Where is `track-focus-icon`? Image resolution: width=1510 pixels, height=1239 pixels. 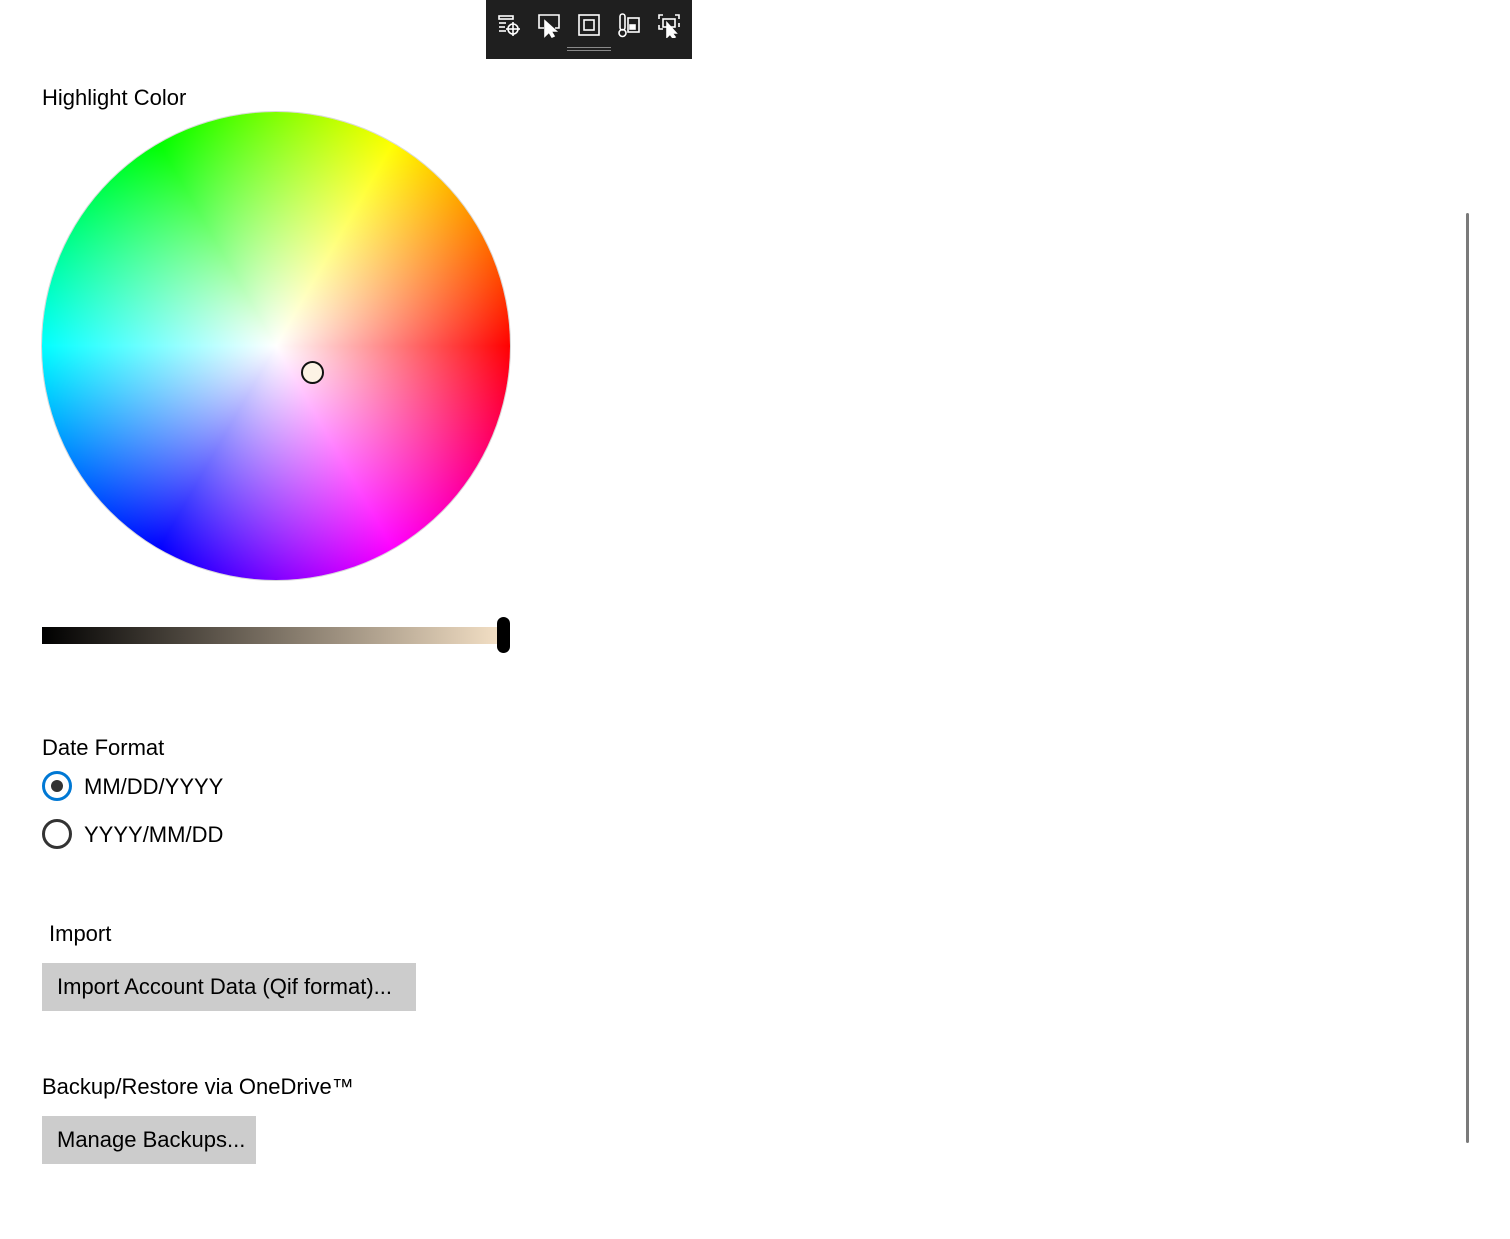
track-focus-icon is located at coordinates (629, 25).